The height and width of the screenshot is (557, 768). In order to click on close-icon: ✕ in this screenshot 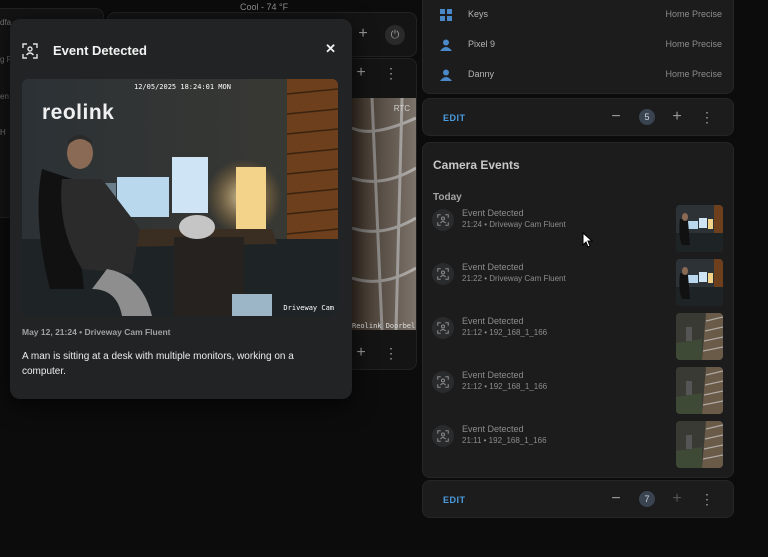, I will do `click(330, 49)`.